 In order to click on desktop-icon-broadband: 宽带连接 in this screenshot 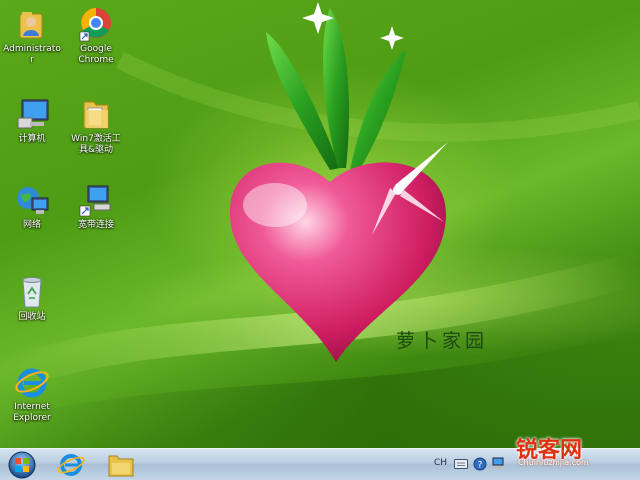, I will do `click(96, 206)`.